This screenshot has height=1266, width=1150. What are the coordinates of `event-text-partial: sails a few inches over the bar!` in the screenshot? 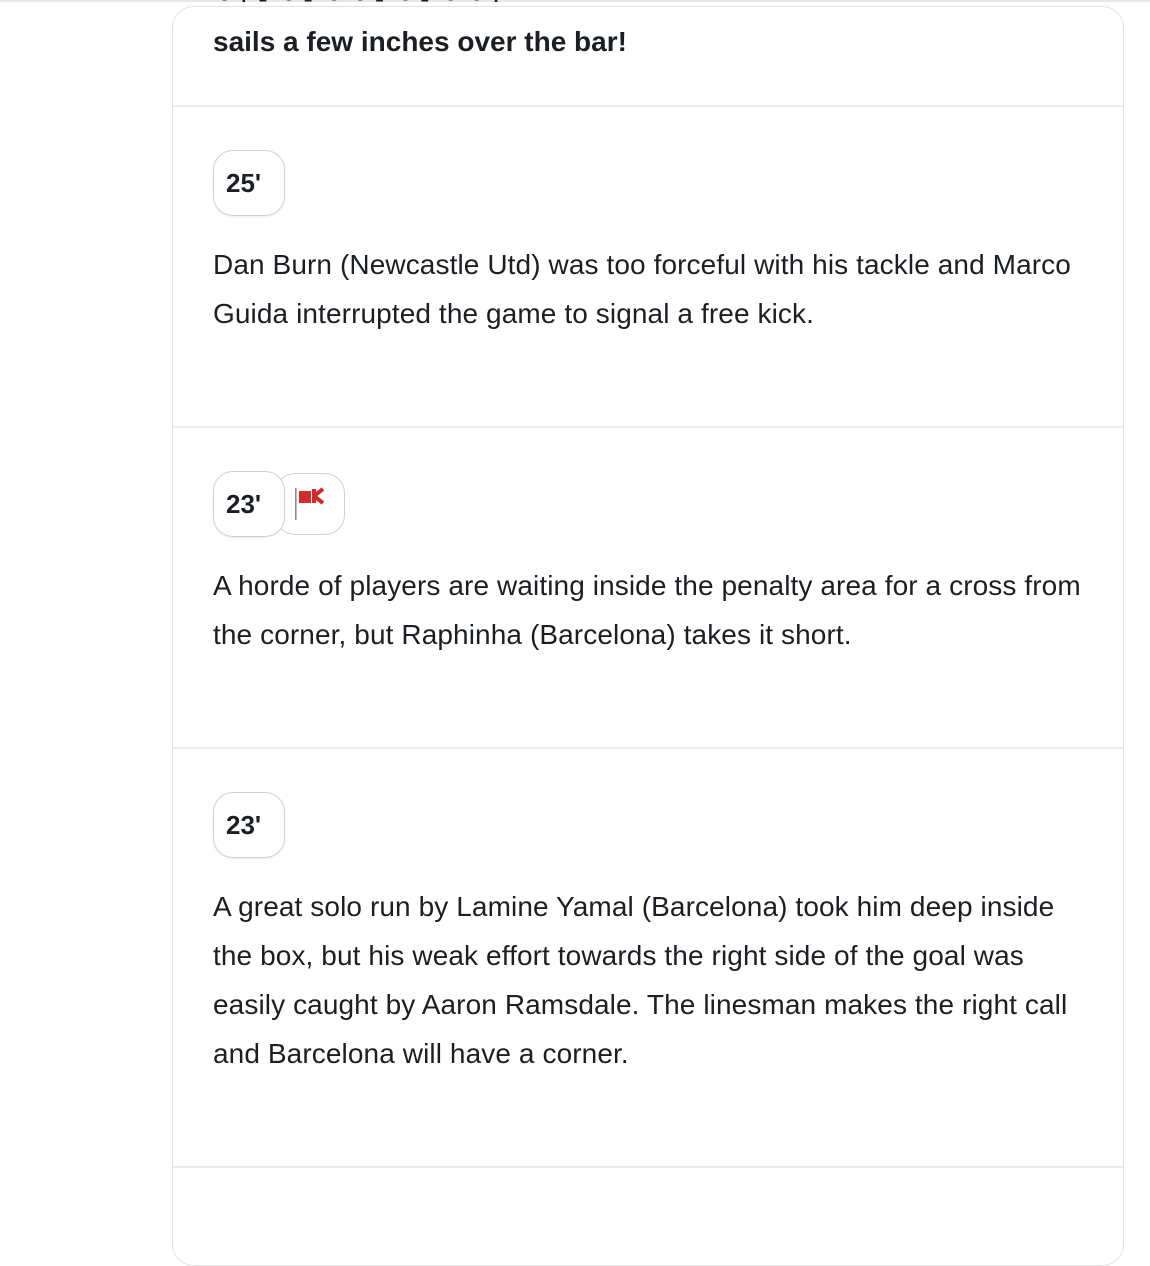 It's located at (420, 41).